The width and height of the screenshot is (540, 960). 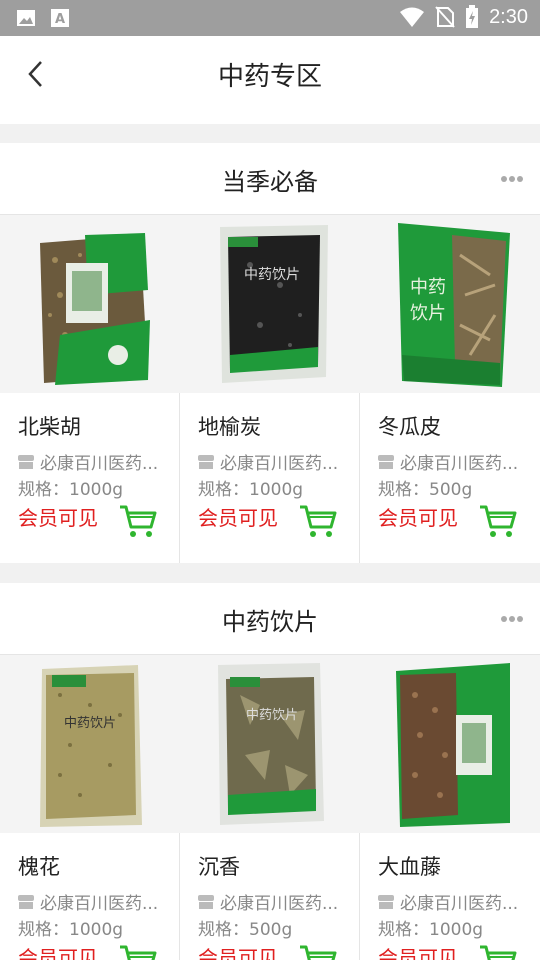 I want to click on title-bar: 中药专区, so click(x=270, y=80).